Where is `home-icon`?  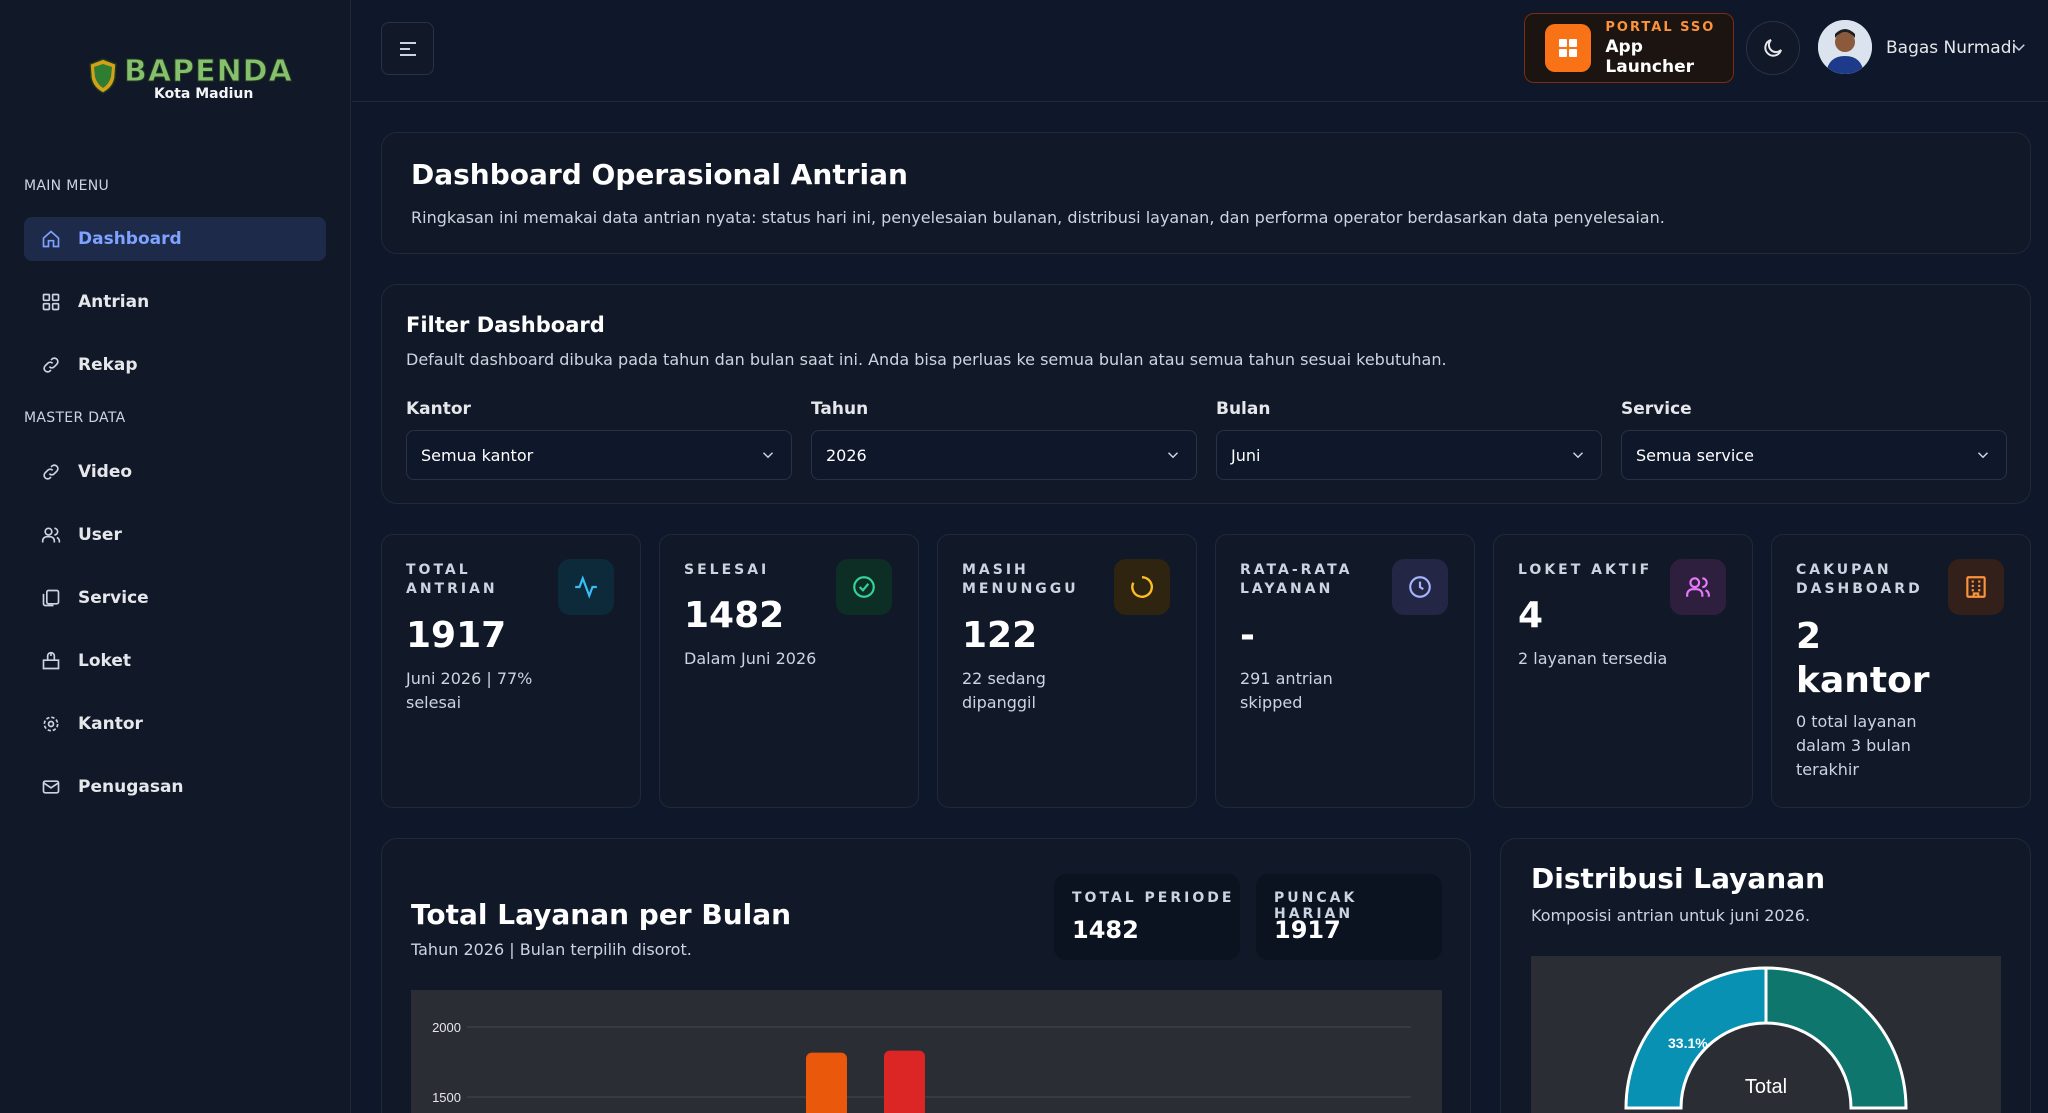 home-icon is located at coordinates (51, 239).